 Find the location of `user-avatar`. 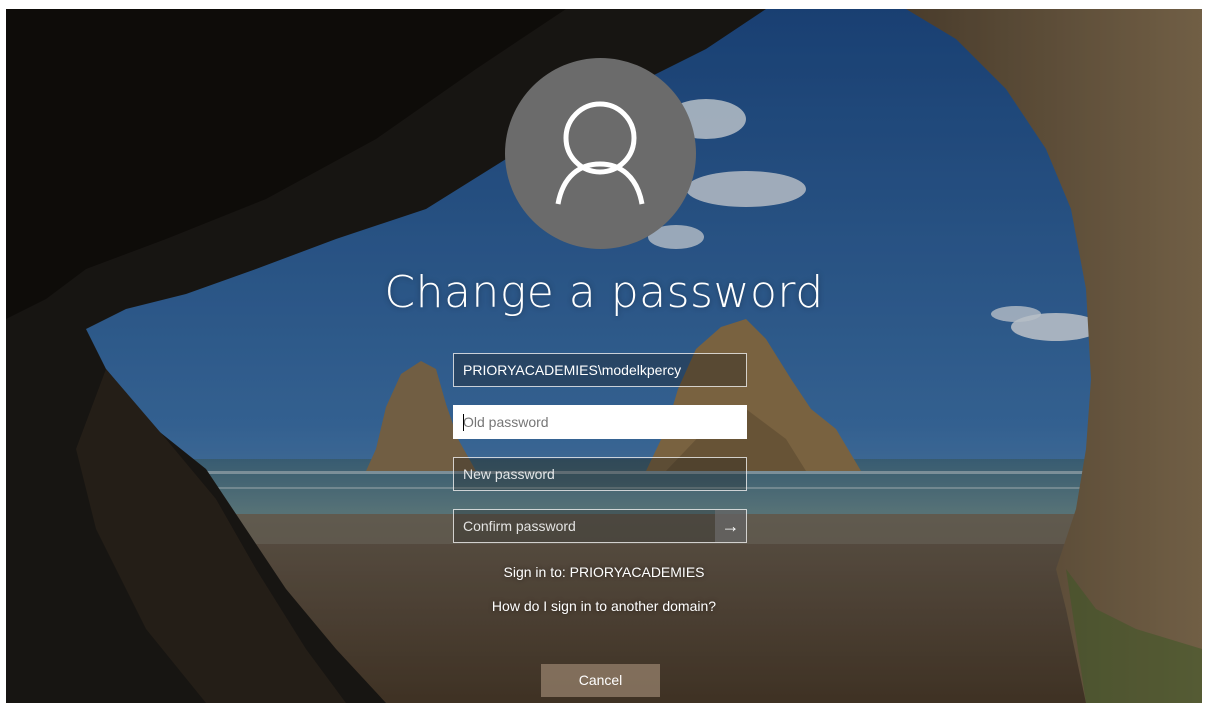

user-avatar is located at coordinates (600, 153).